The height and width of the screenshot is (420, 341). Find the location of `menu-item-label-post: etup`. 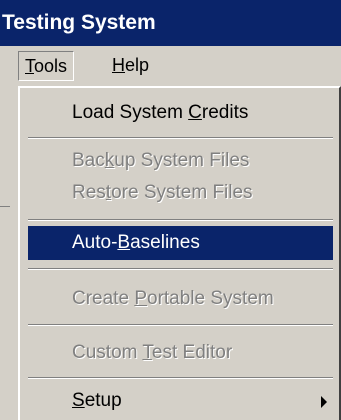

menu-item-label-post: etup is located at coordinates (103, 400).